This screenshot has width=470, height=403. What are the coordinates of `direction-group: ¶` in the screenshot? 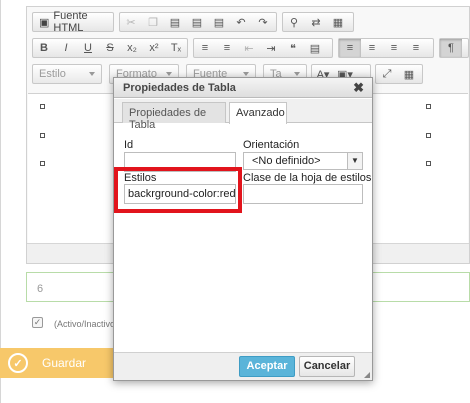 It's located at (454, 48).